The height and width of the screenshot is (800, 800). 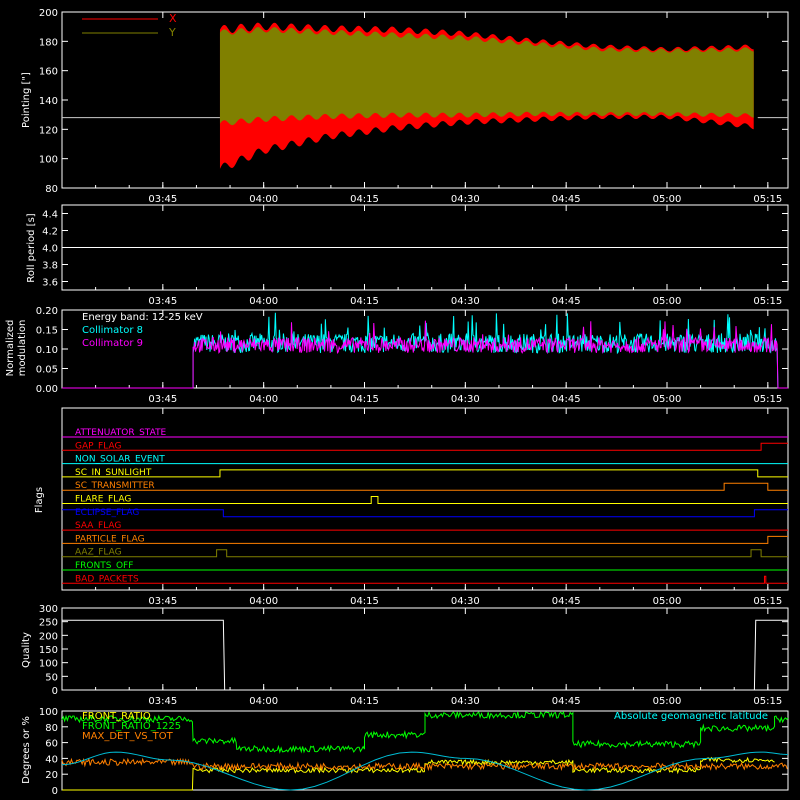 I want to click on y-tick-label: 0.20, so click(x=47, y=311).